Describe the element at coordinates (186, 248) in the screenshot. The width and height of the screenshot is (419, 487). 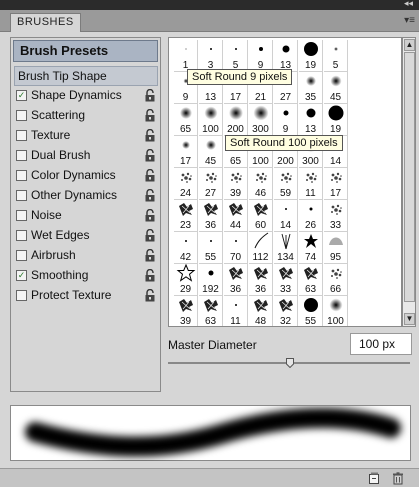
I see `brush-preset: 42` at that location.